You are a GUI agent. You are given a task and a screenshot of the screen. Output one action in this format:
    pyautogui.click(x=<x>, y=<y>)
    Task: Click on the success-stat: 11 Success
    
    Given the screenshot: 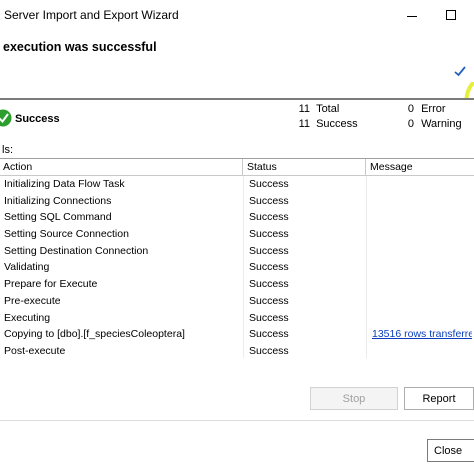 What is the action you would take?
    pyautogui.click(x=327, y=124)
    